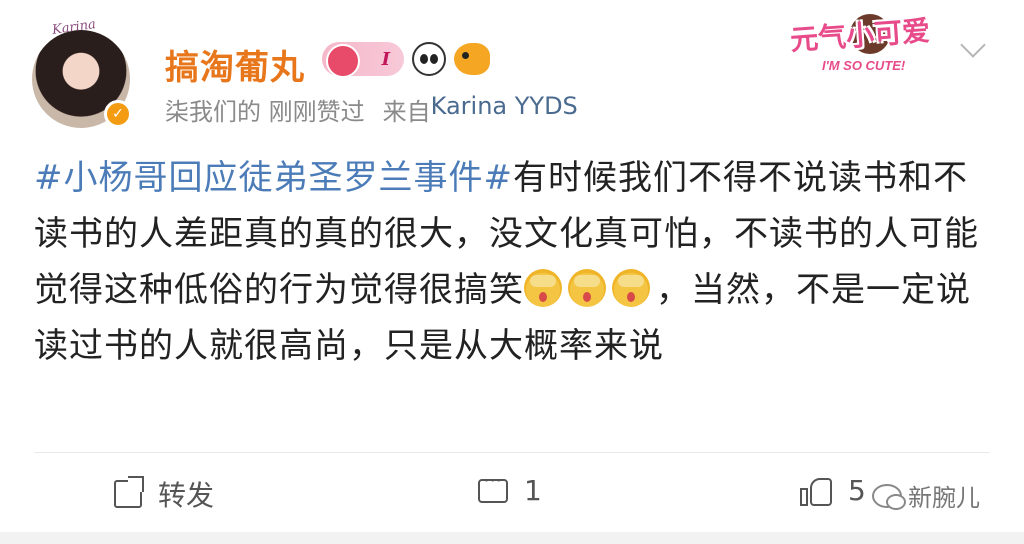 The image size is (1024, 544). I want to click on meta-action: 柒我们的 刚刚赞过, so click(265, 112).